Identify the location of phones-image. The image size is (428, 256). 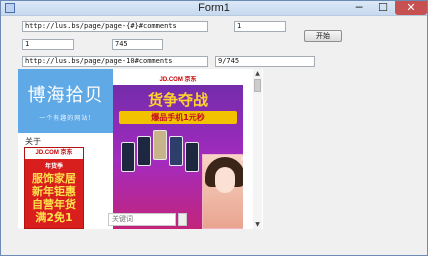
(163, 154).